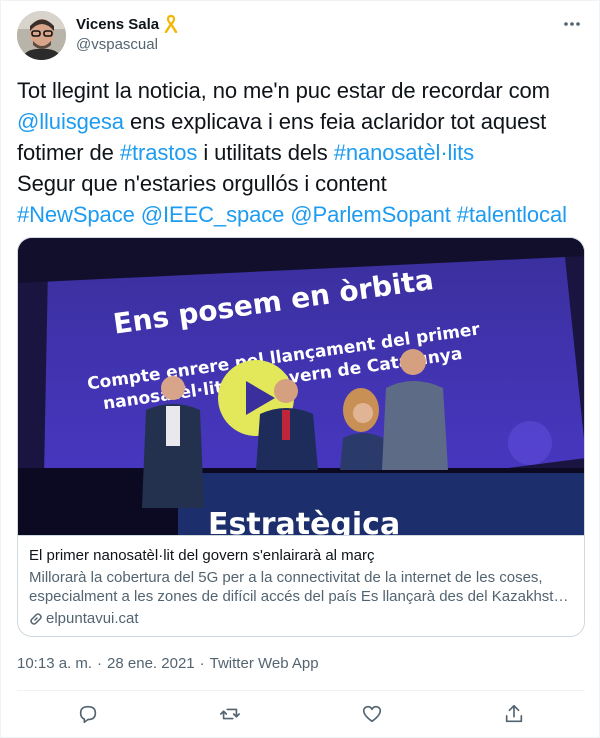 The image size is (600, 738). I want to click on hashtag-link: #nanosatèl·lits, so click(404, 152).